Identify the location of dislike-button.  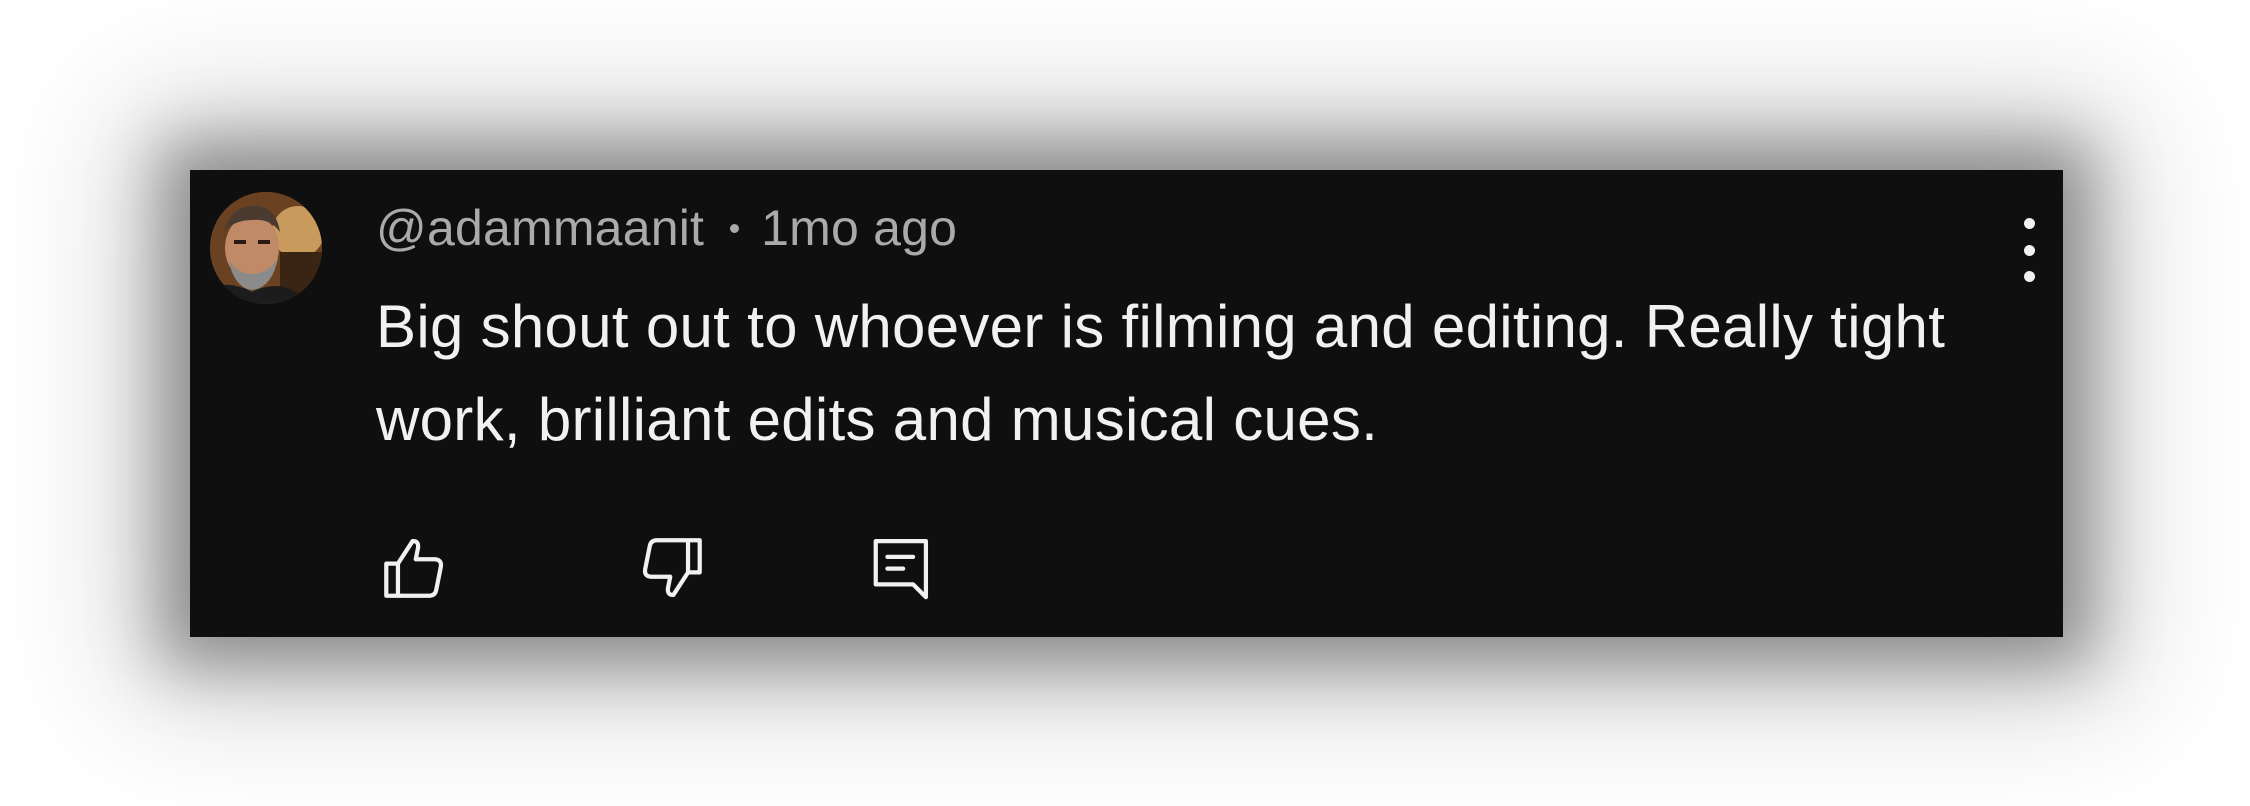
(672, 568).